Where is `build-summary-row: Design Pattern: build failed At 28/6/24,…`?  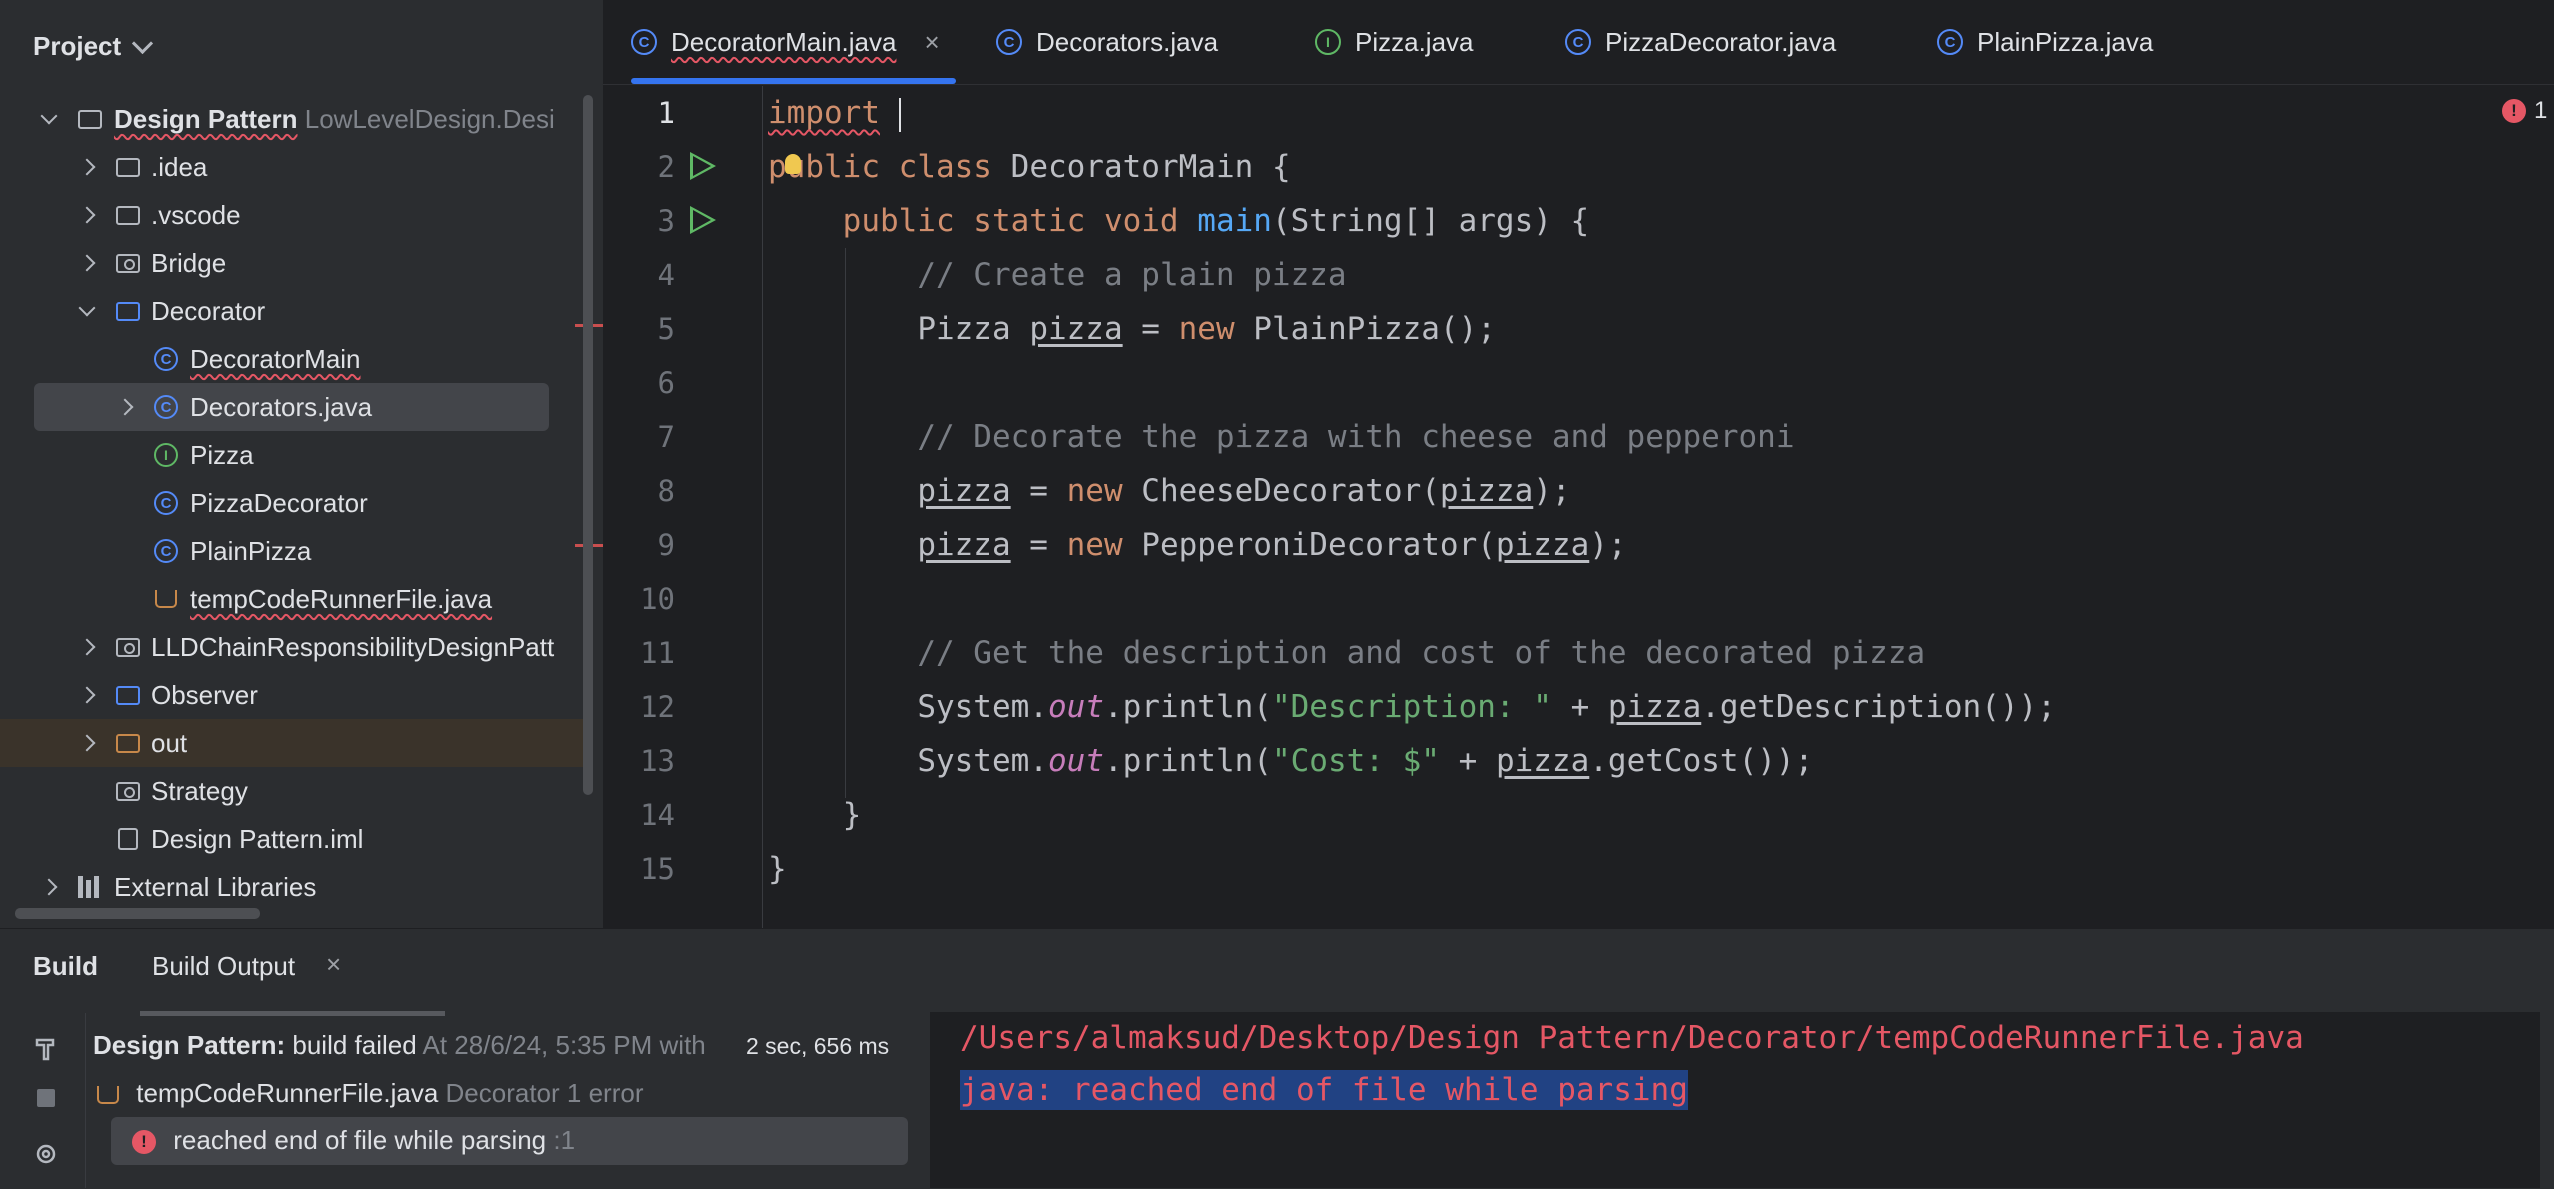
build-summary-row: Design Pattern: build failed At 28/6/24,… is located at coordinates (399, 1045).